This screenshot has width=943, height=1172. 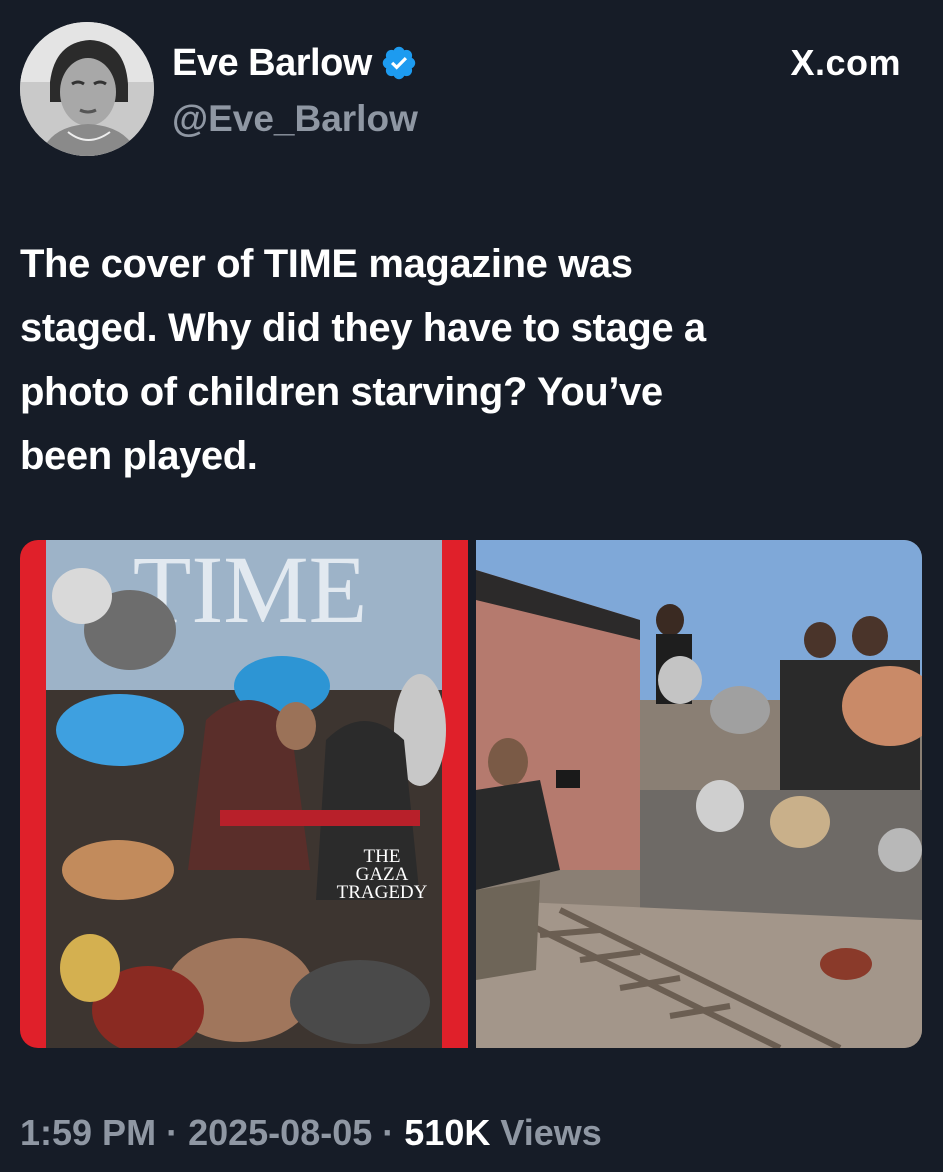 I want to click on post-text-line: staged. Why did they have to stage a, so click(x=363, y=328).